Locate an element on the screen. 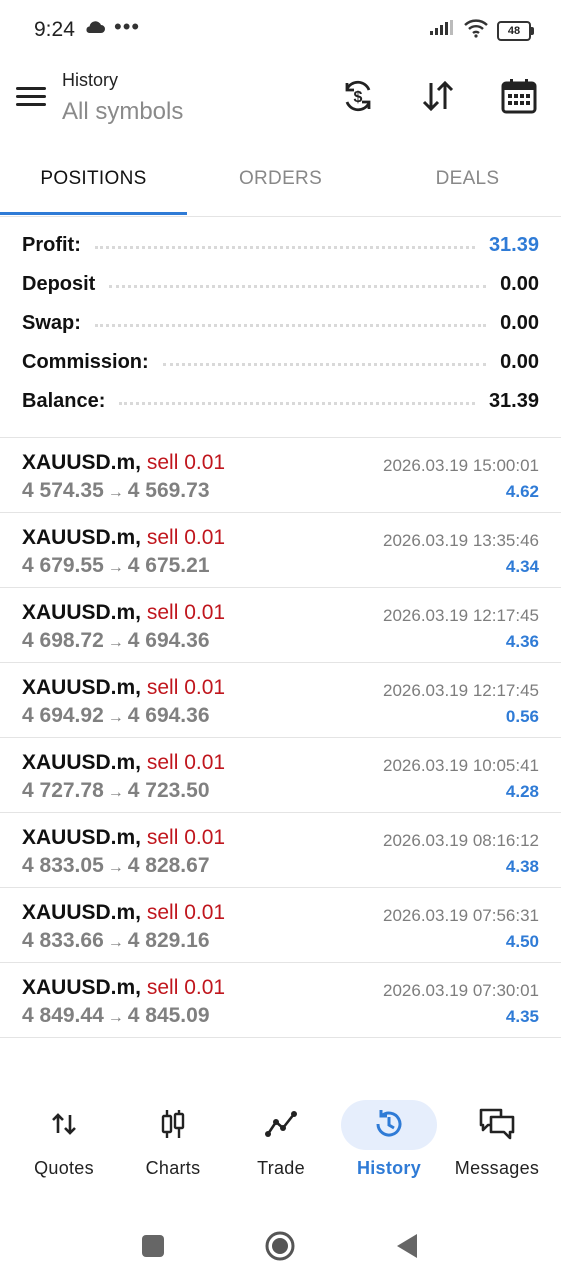 This screenshot has width=561, height=1280. summary-row-commission: Commission: 0.00 is located at coordinates (280, 362).